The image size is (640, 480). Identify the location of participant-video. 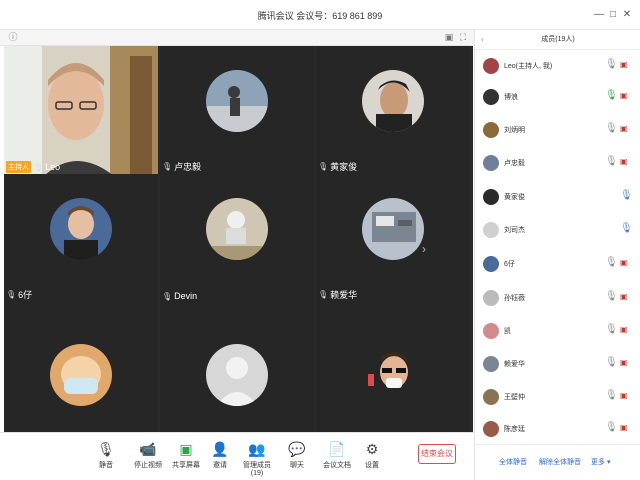
(81, 111).